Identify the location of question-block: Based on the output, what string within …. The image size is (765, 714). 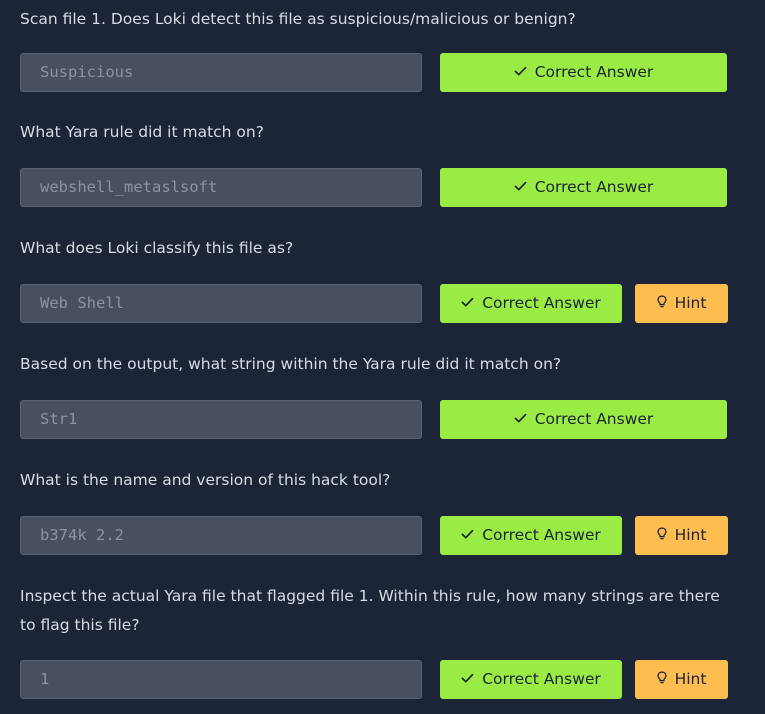
(380, 394).